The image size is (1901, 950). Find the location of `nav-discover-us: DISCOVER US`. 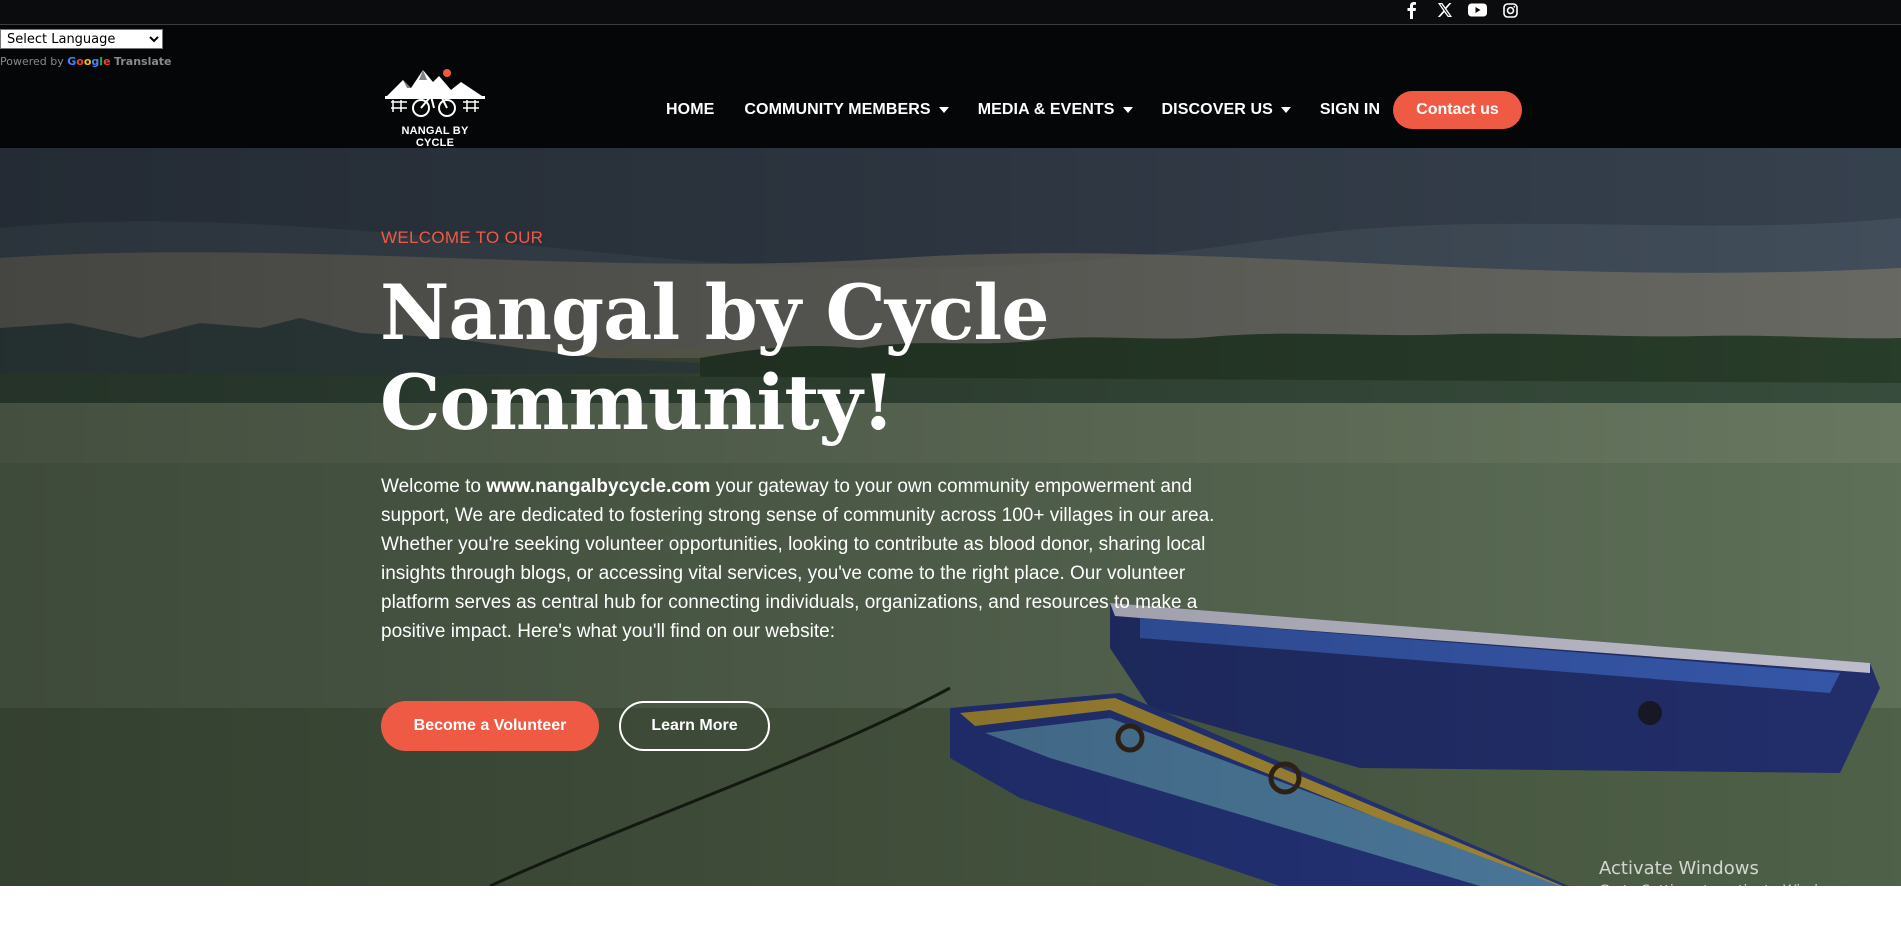

nav-discover-us: DISCOVER US is located at coordinates (1226, 110).